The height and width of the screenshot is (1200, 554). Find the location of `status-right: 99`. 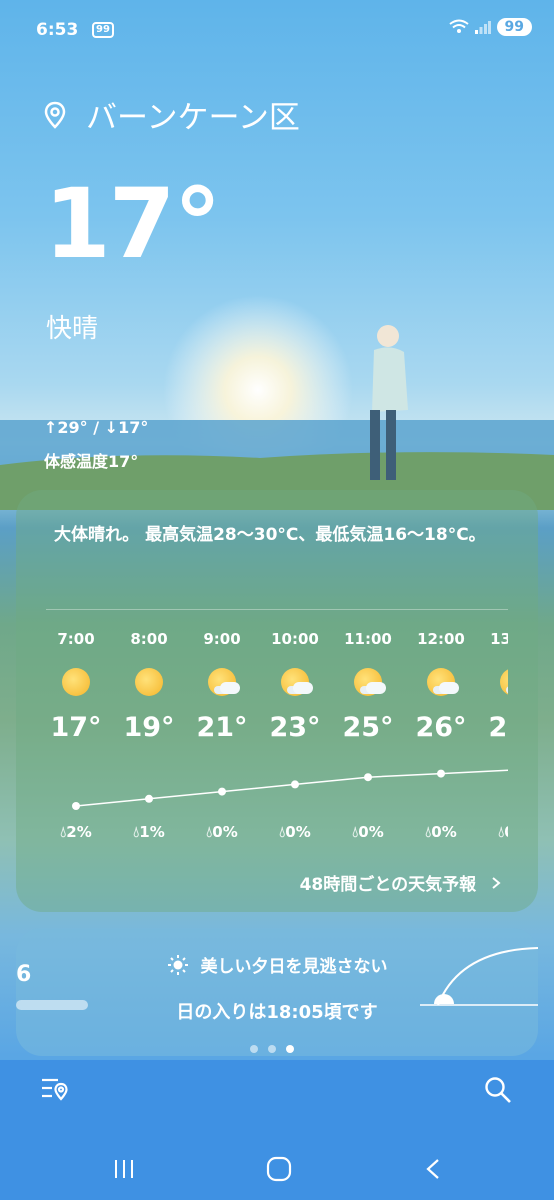

status-right: 99 is located at coordinates (490, 27).